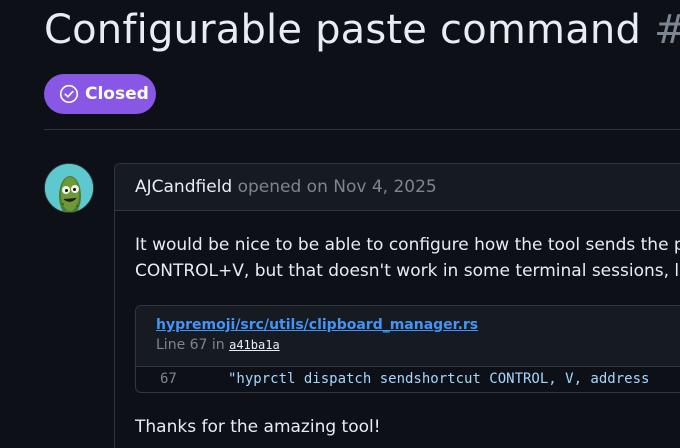 This screenshot has width=680, height=448. Describe the element at coordinates (69, 94) in the screenshot. I see `check-circle-icon` at that location.